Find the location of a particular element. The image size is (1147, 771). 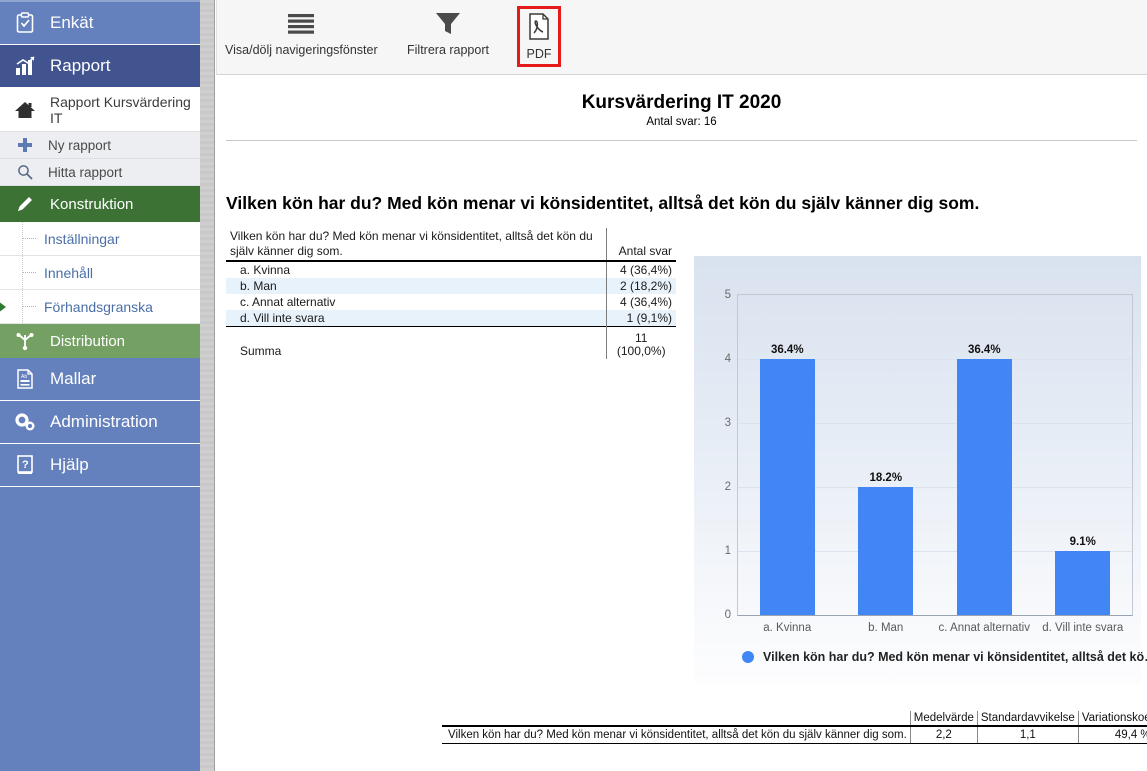

column-header-count: Antal svar is located at coordinates (640, 245).